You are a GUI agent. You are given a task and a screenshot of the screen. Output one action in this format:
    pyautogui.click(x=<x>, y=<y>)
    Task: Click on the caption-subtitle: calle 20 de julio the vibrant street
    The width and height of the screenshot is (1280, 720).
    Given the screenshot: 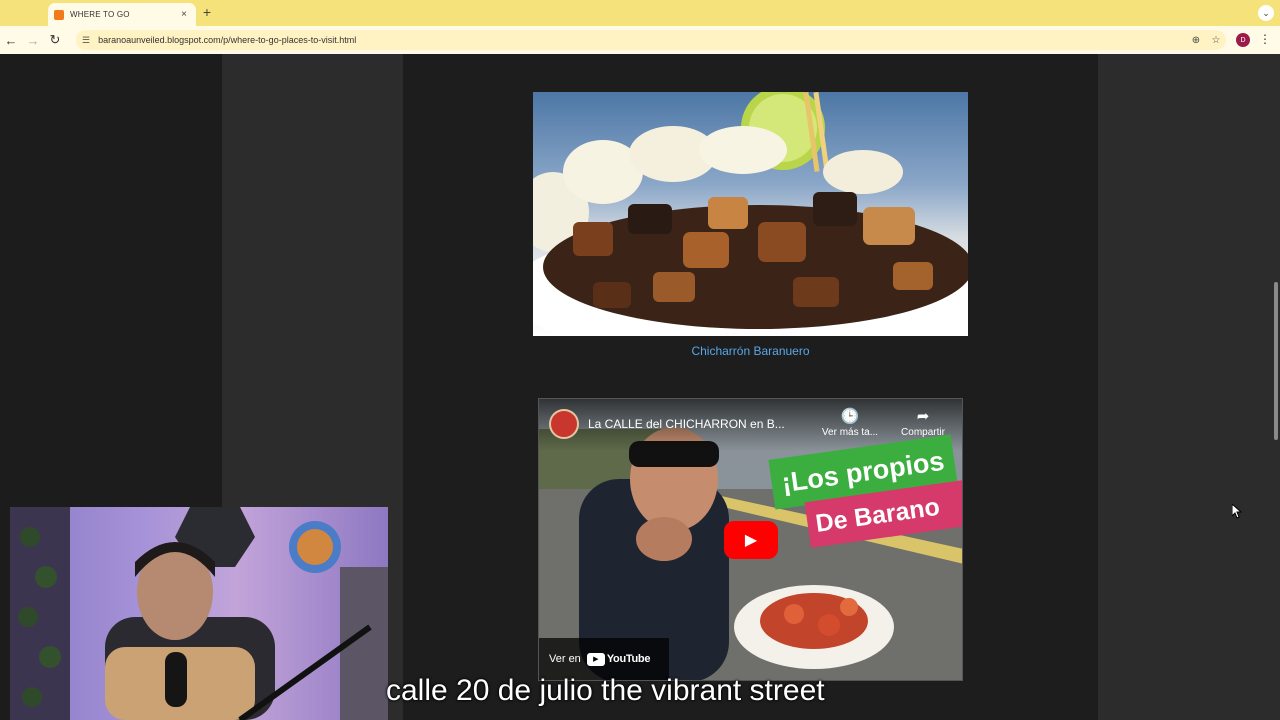 What is the action you would take?
    pyautogui.click(x=605, y=690)
    